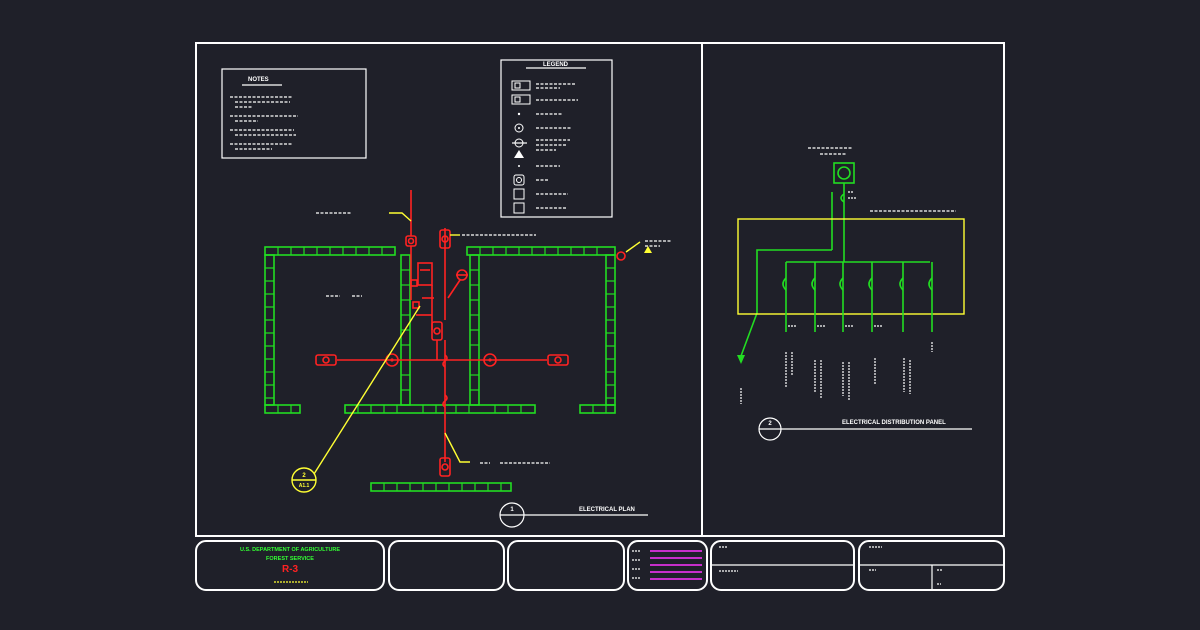  Describe the element at coordinates (556, 65) in the screenshot. I see `legend-title: LEGEND` at that location.